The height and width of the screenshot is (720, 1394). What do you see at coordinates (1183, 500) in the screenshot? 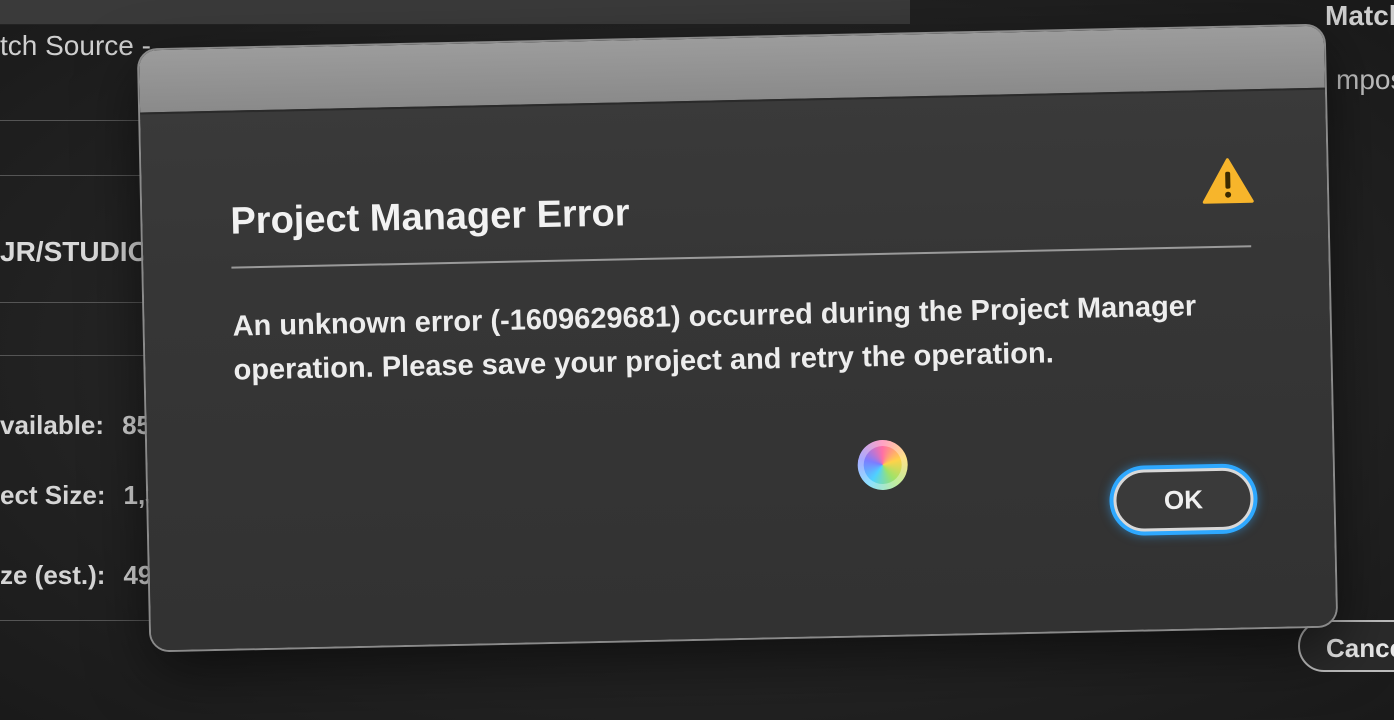
I see `ok-button: OK` at bounding box center [1183, 500].